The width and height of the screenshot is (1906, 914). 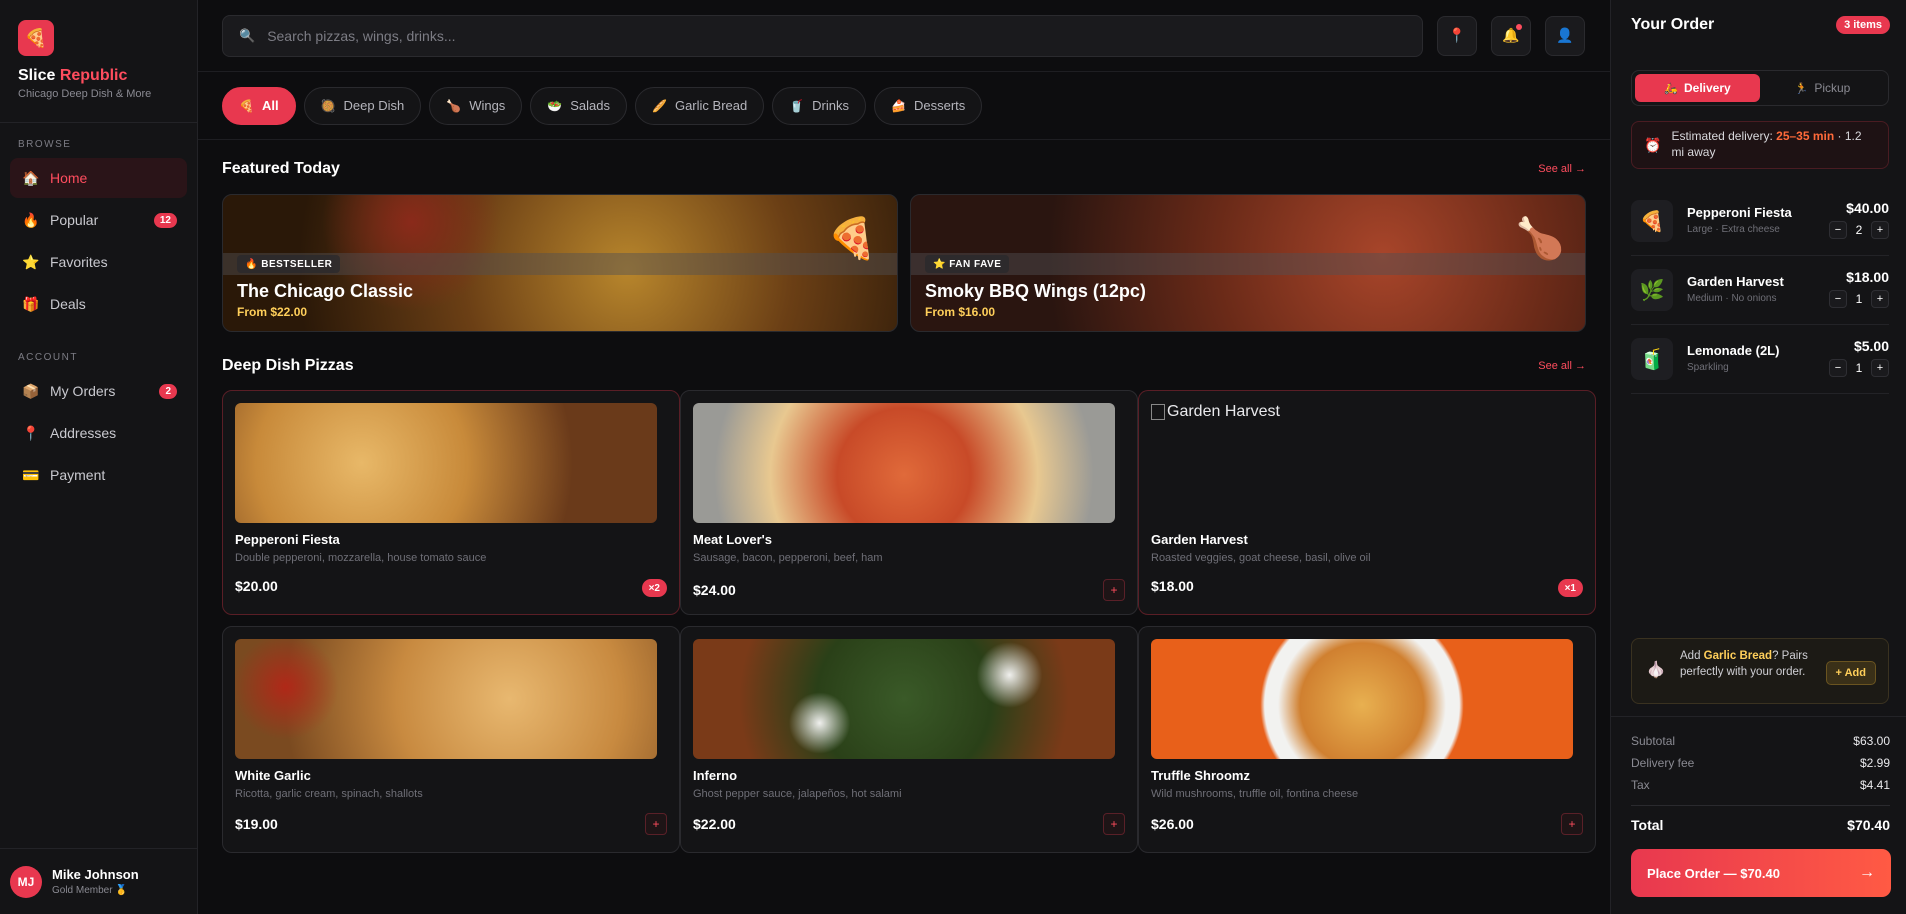 What do you see at coordinates (1760, 25) in the screenshot?
I see `order-header: Your Order 3 items` at bounding box center [1760, 25].